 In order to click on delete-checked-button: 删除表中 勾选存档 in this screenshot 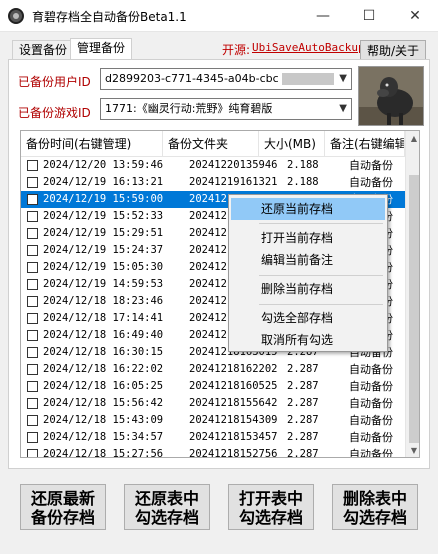, I will do `click(375, 507)`.